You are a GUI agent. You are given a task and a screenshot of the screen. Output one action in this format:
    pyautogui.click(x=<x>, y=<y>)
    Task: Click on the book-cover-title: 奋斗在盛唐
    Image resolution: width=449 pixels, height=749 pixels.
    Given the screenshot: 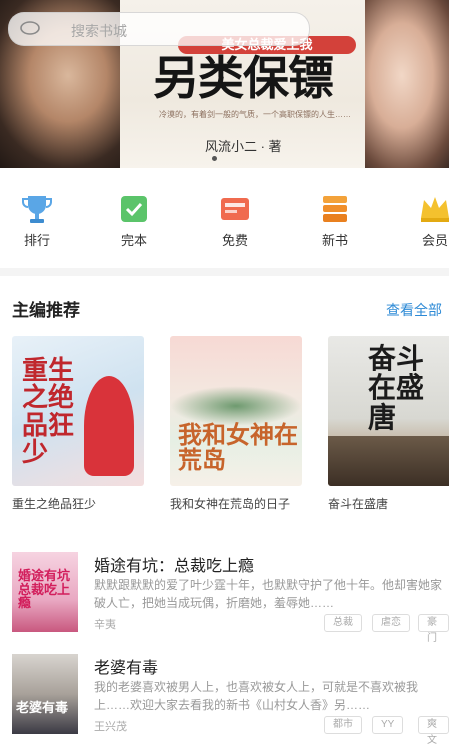 What is the action you would take?
    pyautogui.click(x=396, y=388)
    